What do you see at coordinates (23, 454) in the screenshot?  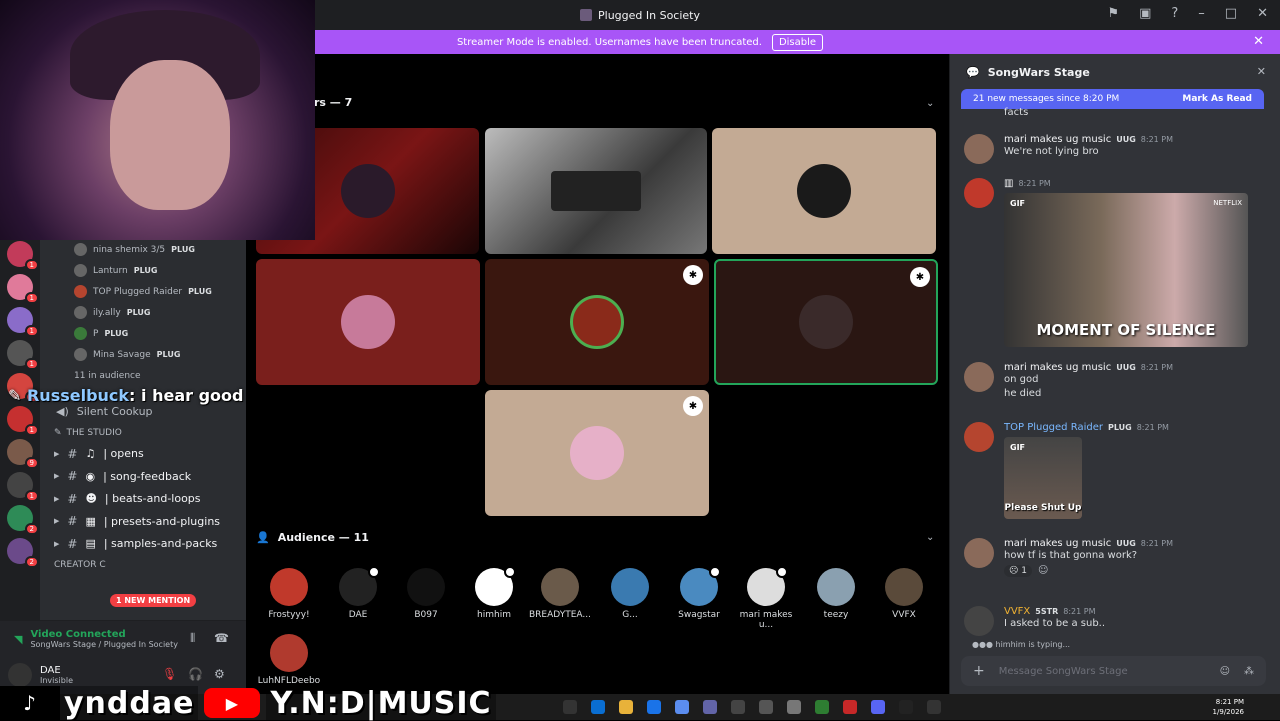 I see `server-icon: 9` at bounding box center [23, 454].